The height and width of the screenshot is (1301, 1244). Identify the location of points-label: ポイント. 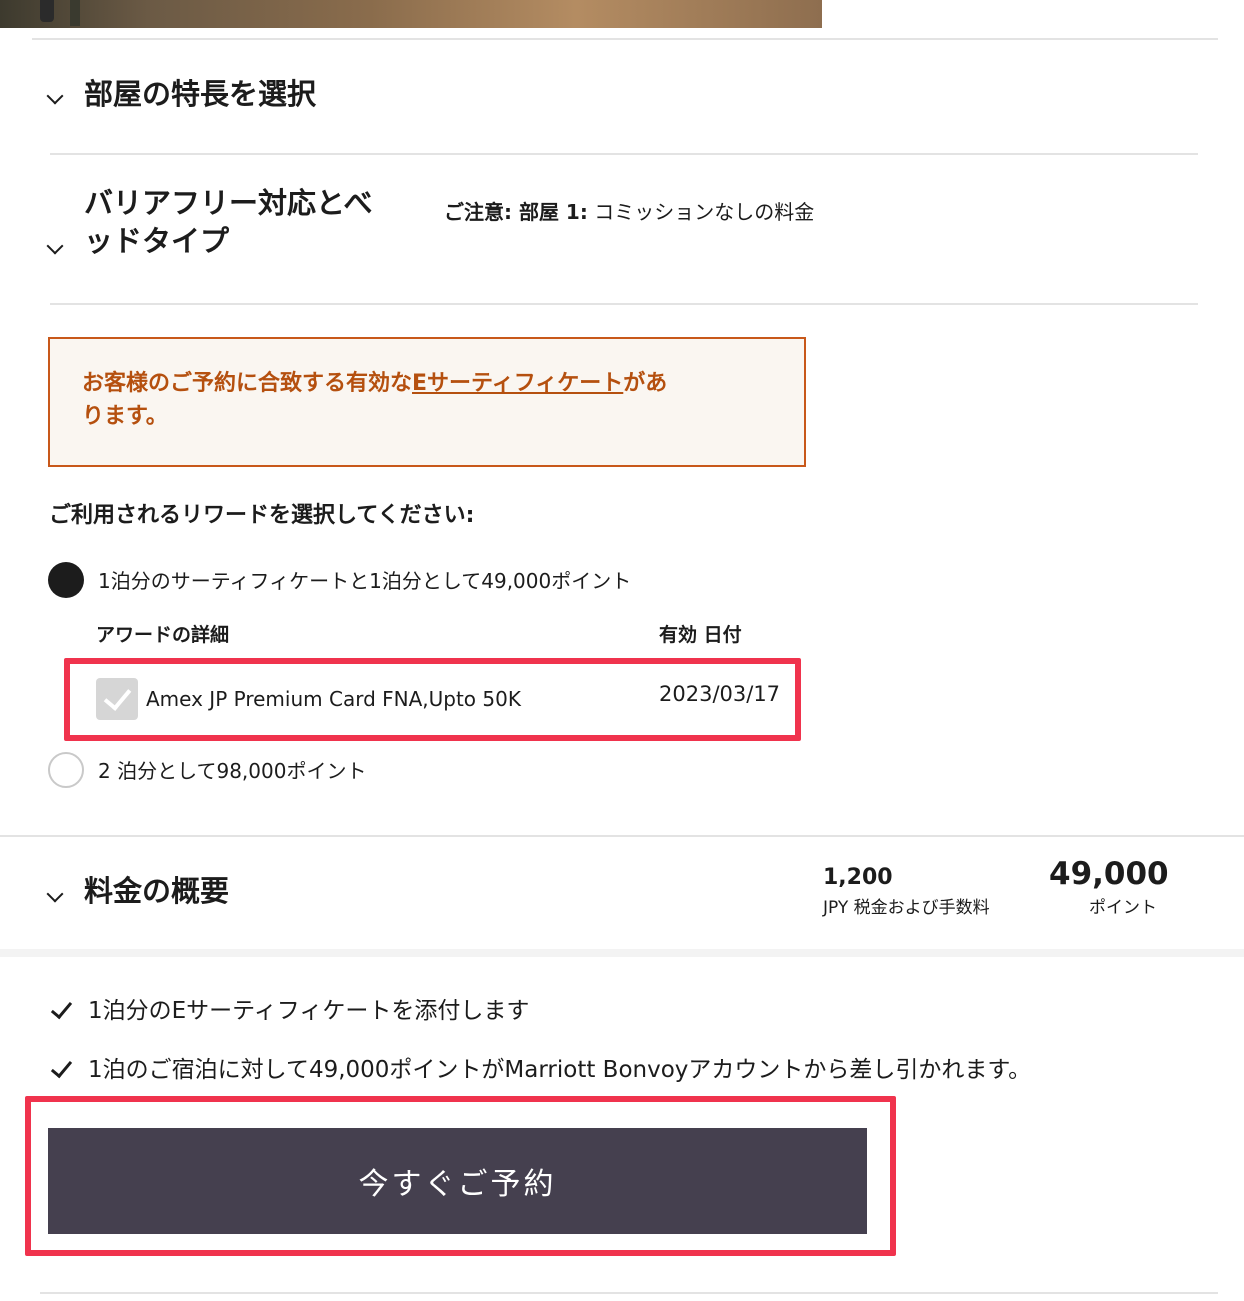
(1123, 908).